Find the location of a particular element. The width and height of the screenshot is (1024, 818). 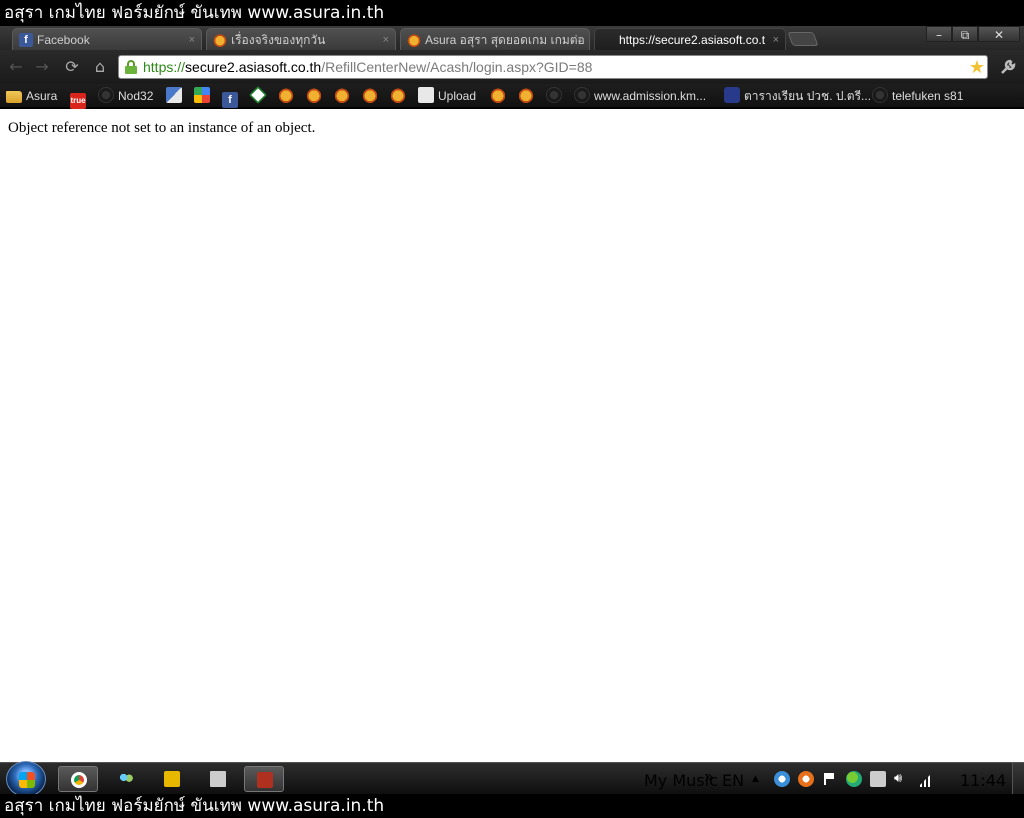

tab-title: Asura อสุรา สุดยอดเกม เกมต่อ is located at coordinates (505, 40).